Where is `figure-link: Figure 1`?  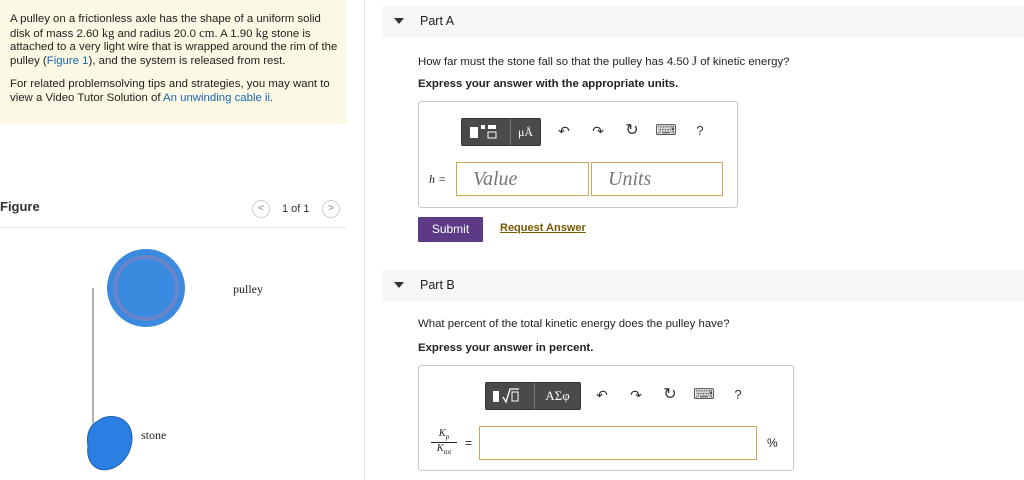 figure-link: Figure 1 is located at coordinates (68, 61).